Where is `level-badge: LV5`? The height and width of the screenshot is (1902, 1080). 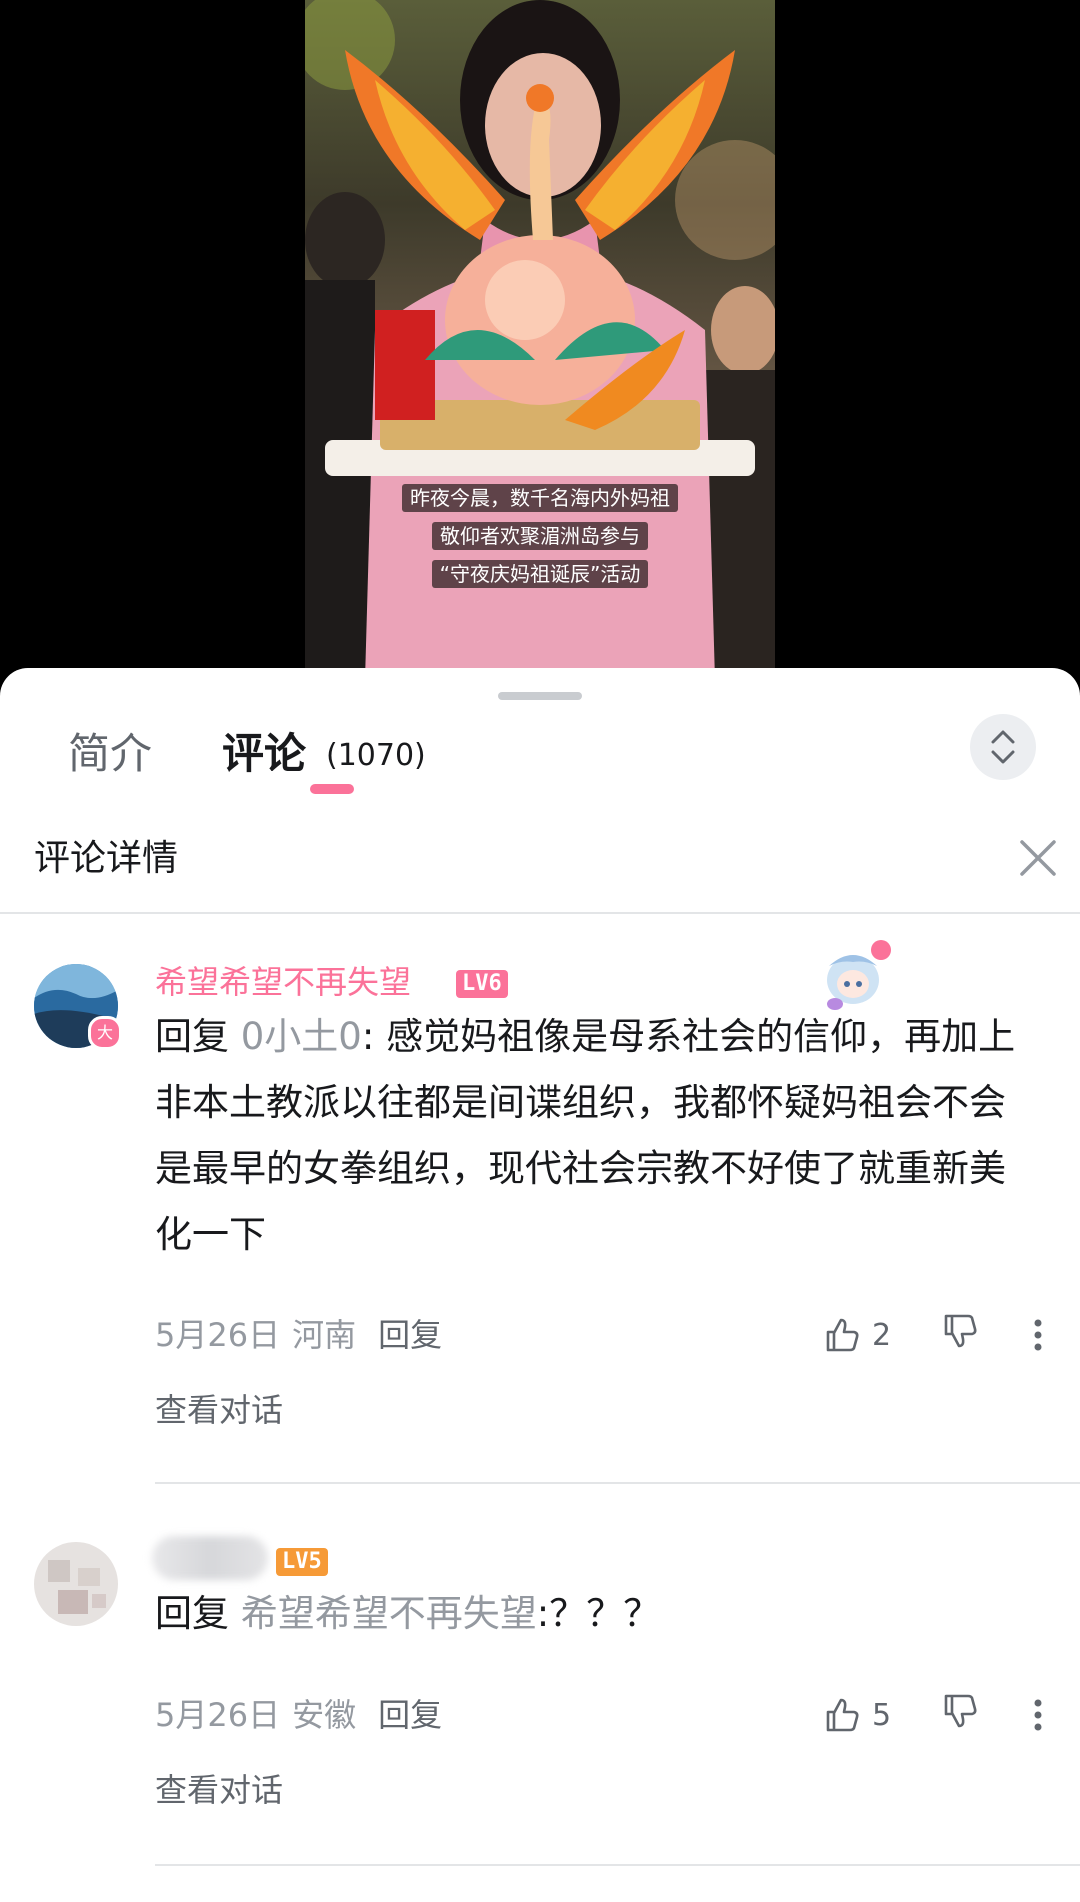 level-badge: LV5 is located at coordinates (302, 1562).